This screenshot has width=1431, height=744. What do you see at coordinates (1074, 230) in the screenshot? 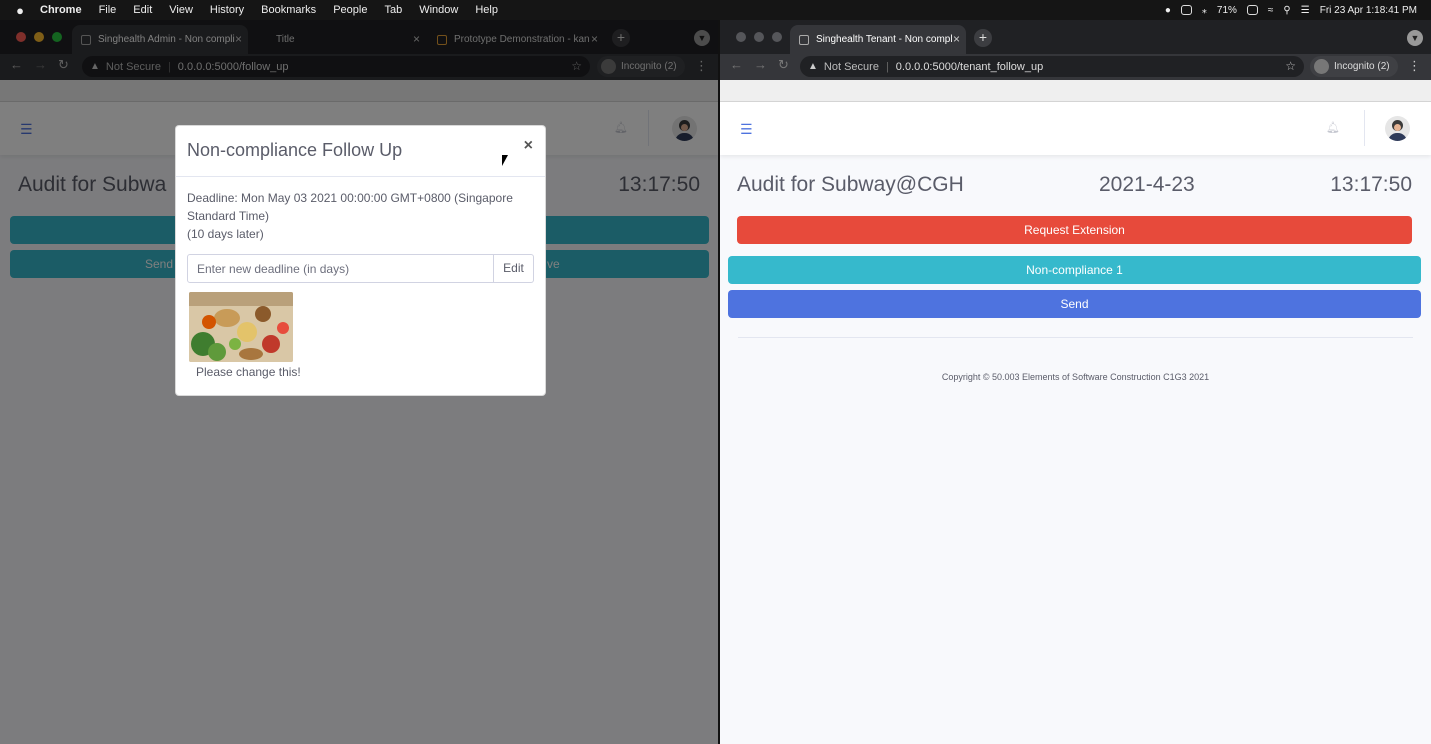
I see `request-extension-button: Request Extension` at bounding box center [1074, 230].